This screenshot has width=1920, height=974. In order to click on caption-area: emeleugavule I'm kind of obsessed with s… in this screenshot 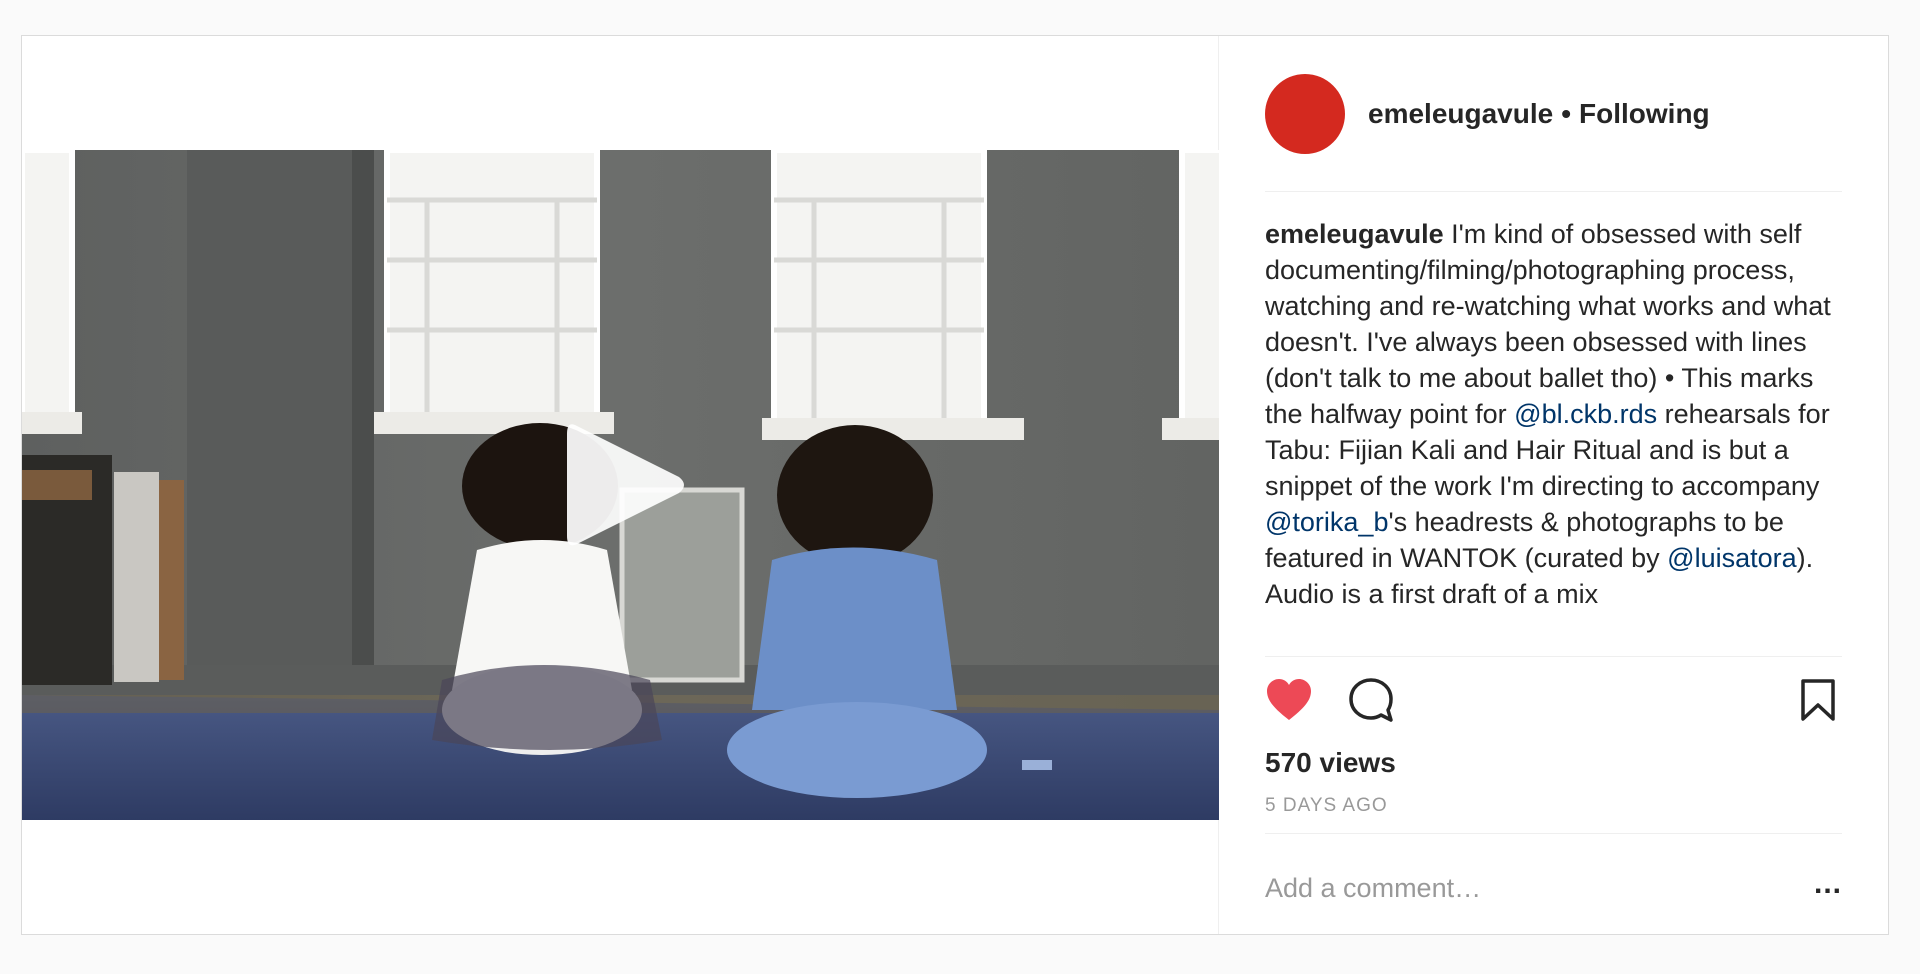, I will do `click(1553, 424)`.